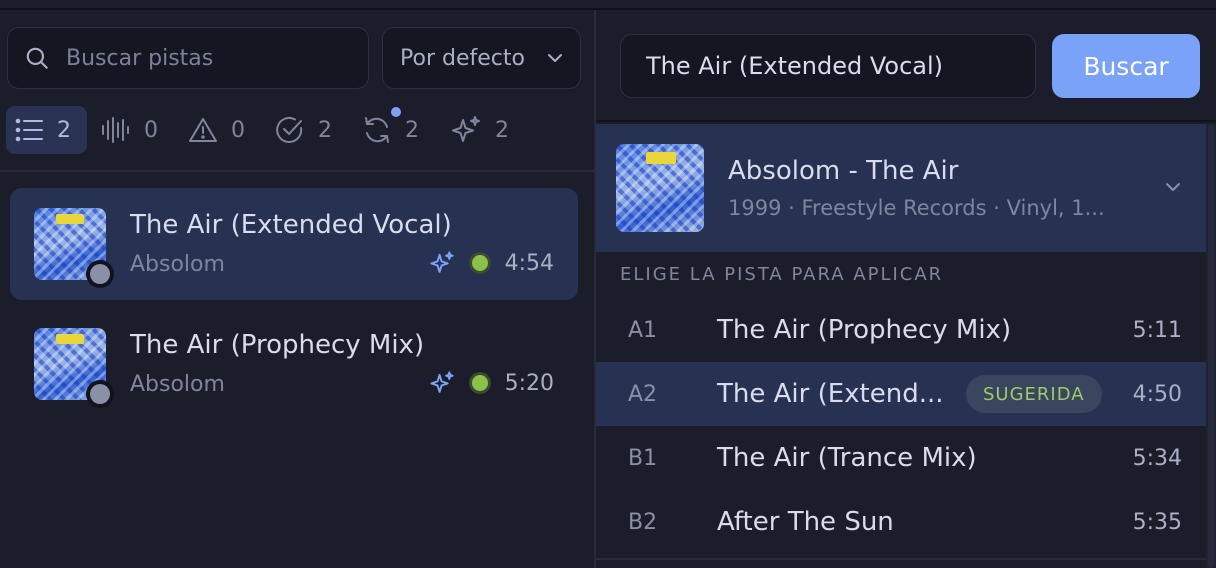  Describe the element at coordinates (901, 522) in the screenshot. I see `release-track-row: B2 After The Sun 5:35` at that location.